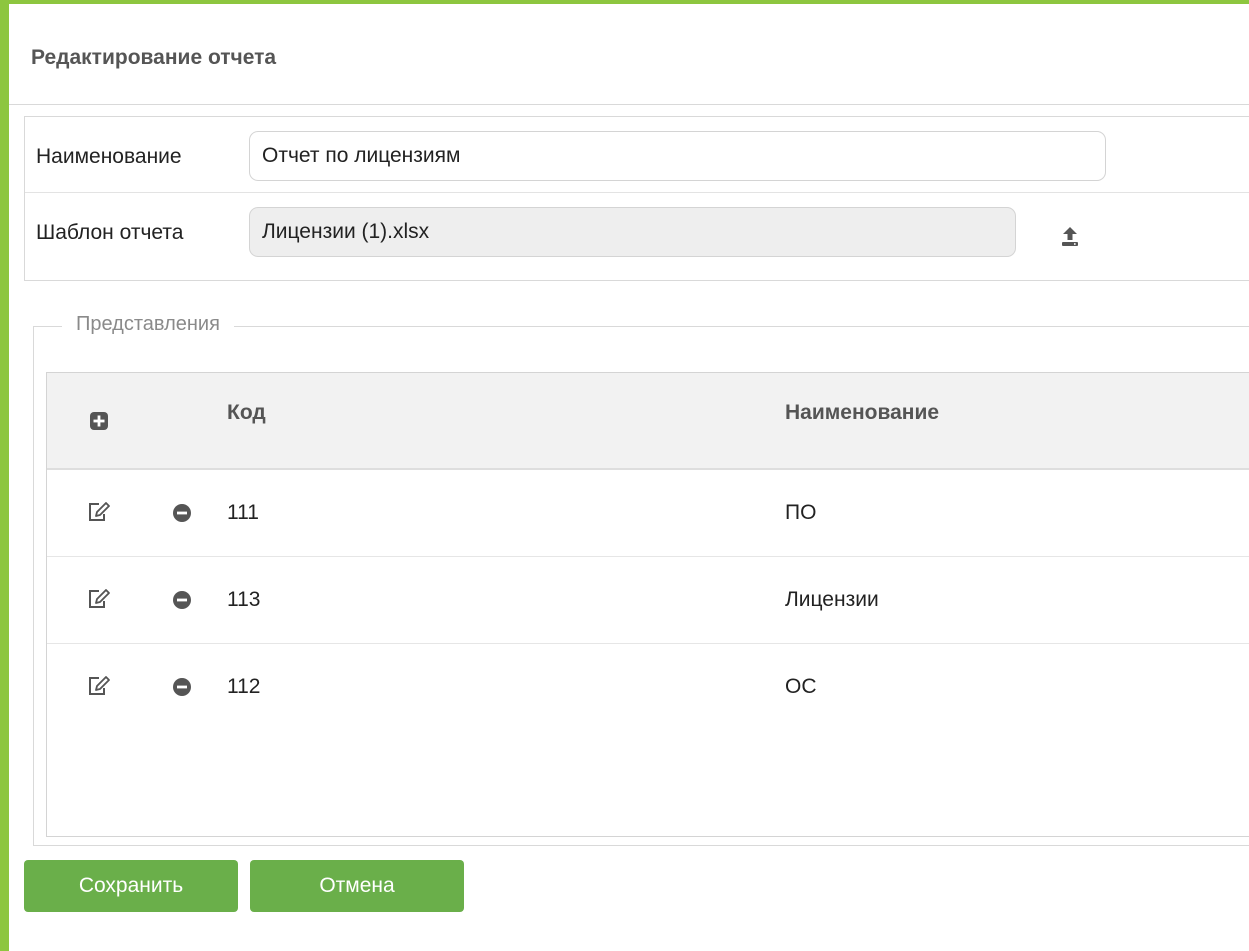 The width and height of the screenshot is (1249, 951). I want to click on dialog-title: Редактирование отчета, so click(154, 57).